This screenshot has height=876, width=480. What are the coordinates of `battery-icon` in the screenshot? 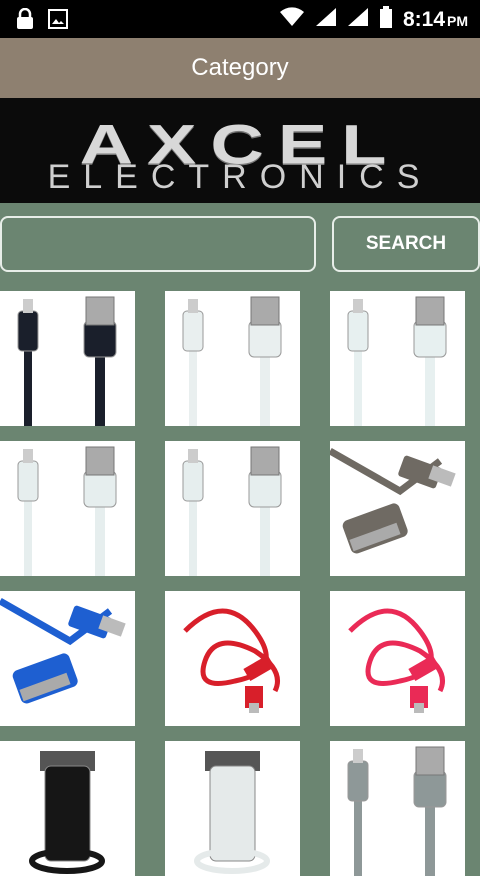 It's located at (386, 20).